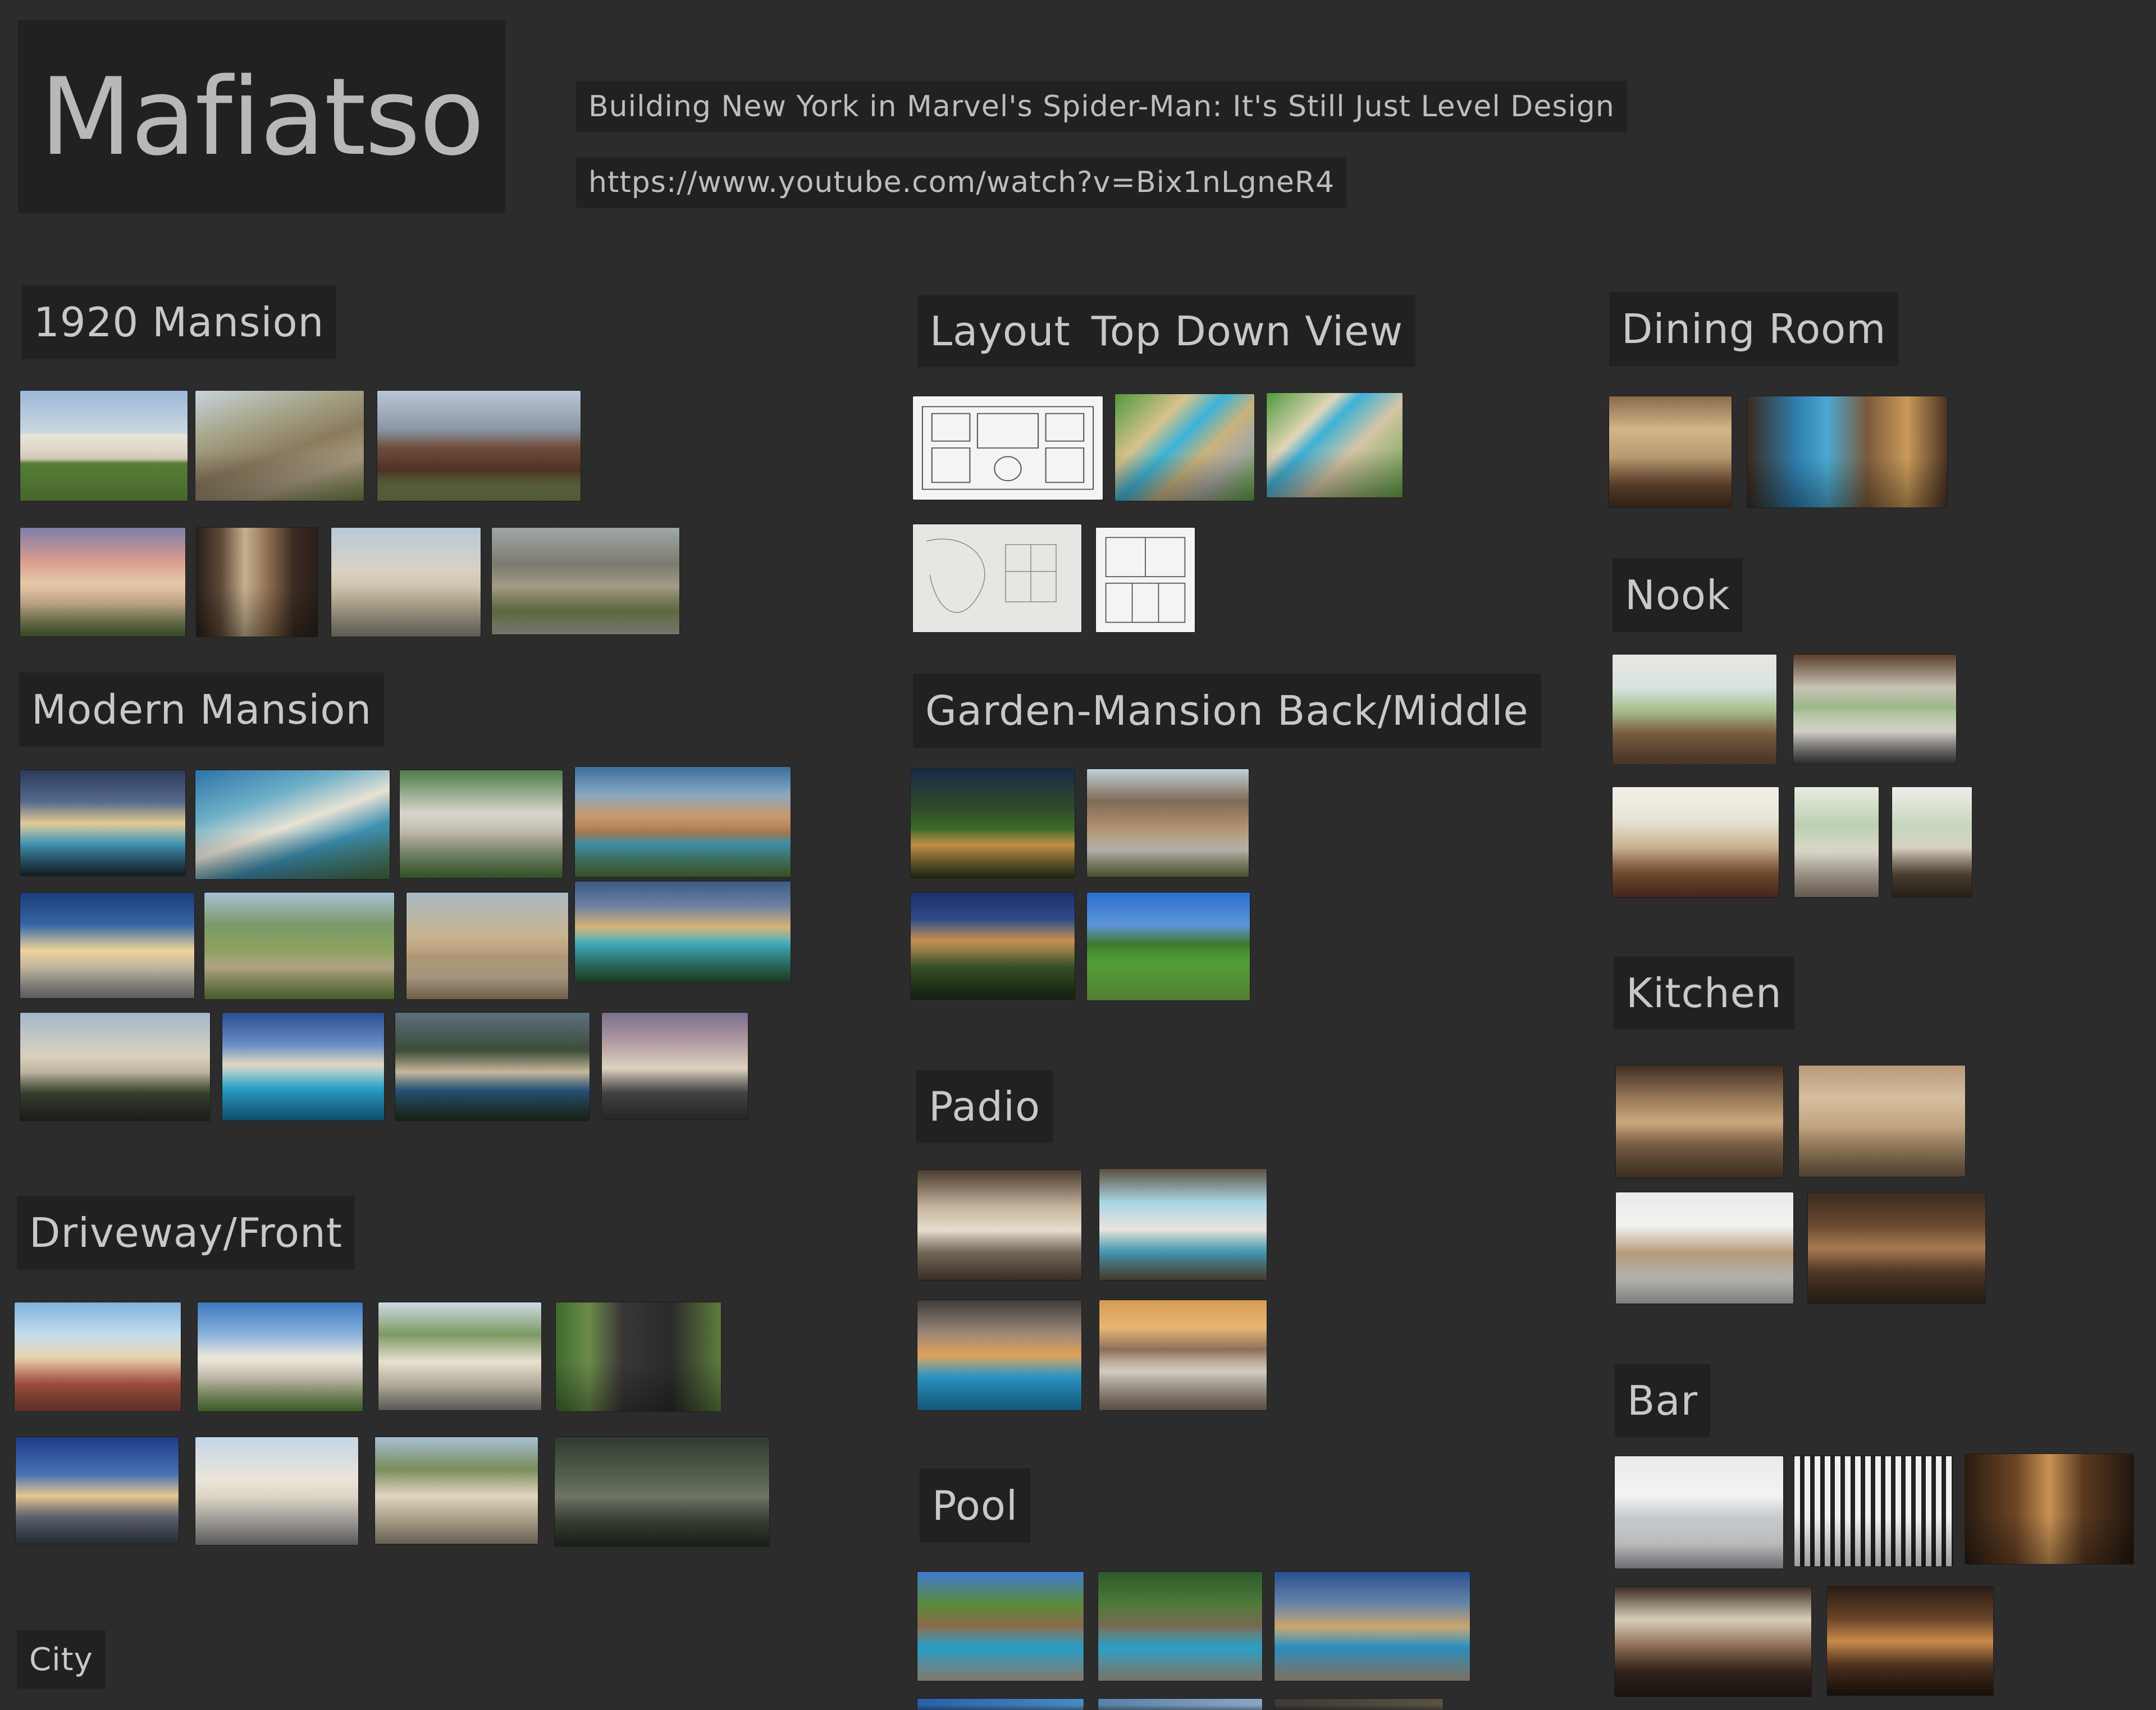 The width and height of the screenshot is (2156, 1710). What do you see at coordinates (1000, 331) in the screenshot?
I see `label-layout: Layout` at bounding box center [1000, 331].